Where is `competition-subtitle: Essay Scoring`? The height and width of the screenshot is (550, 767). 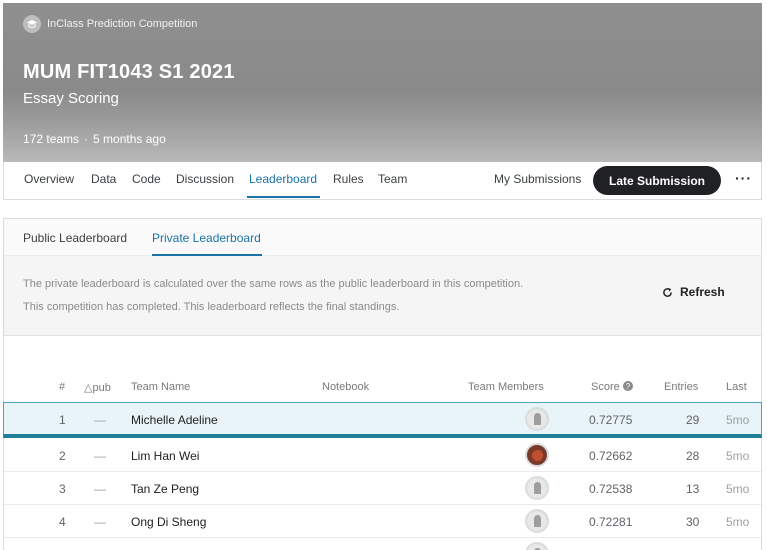 competition-subtitle: Essay Scoring is located at coordinates (71, 98).